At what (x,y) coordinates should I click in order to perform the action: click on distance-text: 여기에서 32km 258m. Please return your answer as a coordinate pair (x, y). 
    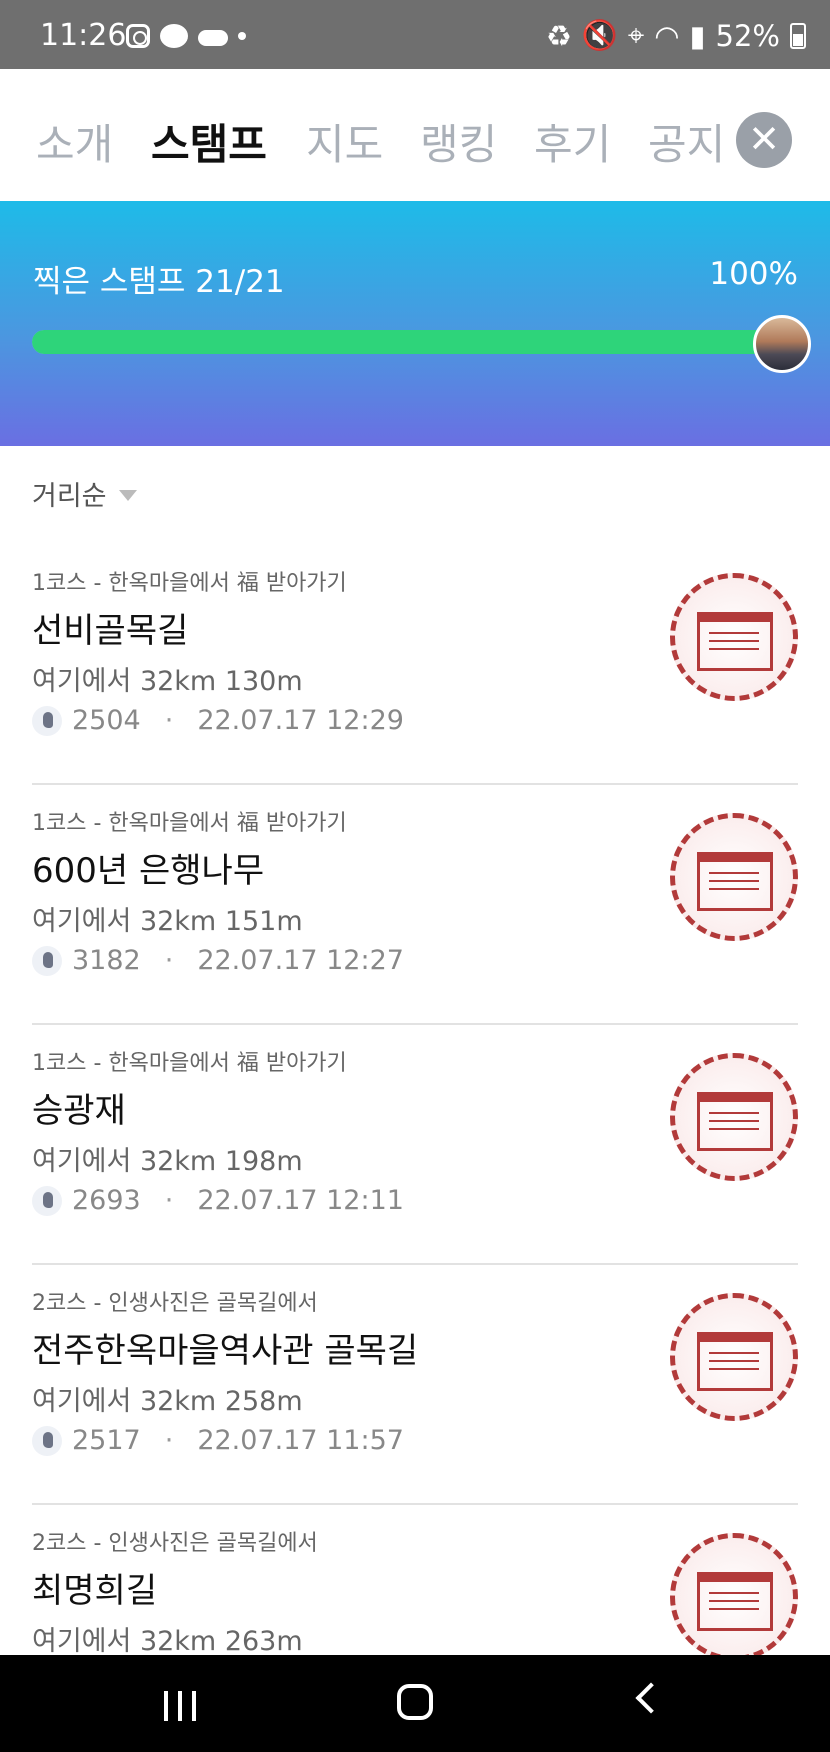
    Looking at the image, I should click on (167, 1401).